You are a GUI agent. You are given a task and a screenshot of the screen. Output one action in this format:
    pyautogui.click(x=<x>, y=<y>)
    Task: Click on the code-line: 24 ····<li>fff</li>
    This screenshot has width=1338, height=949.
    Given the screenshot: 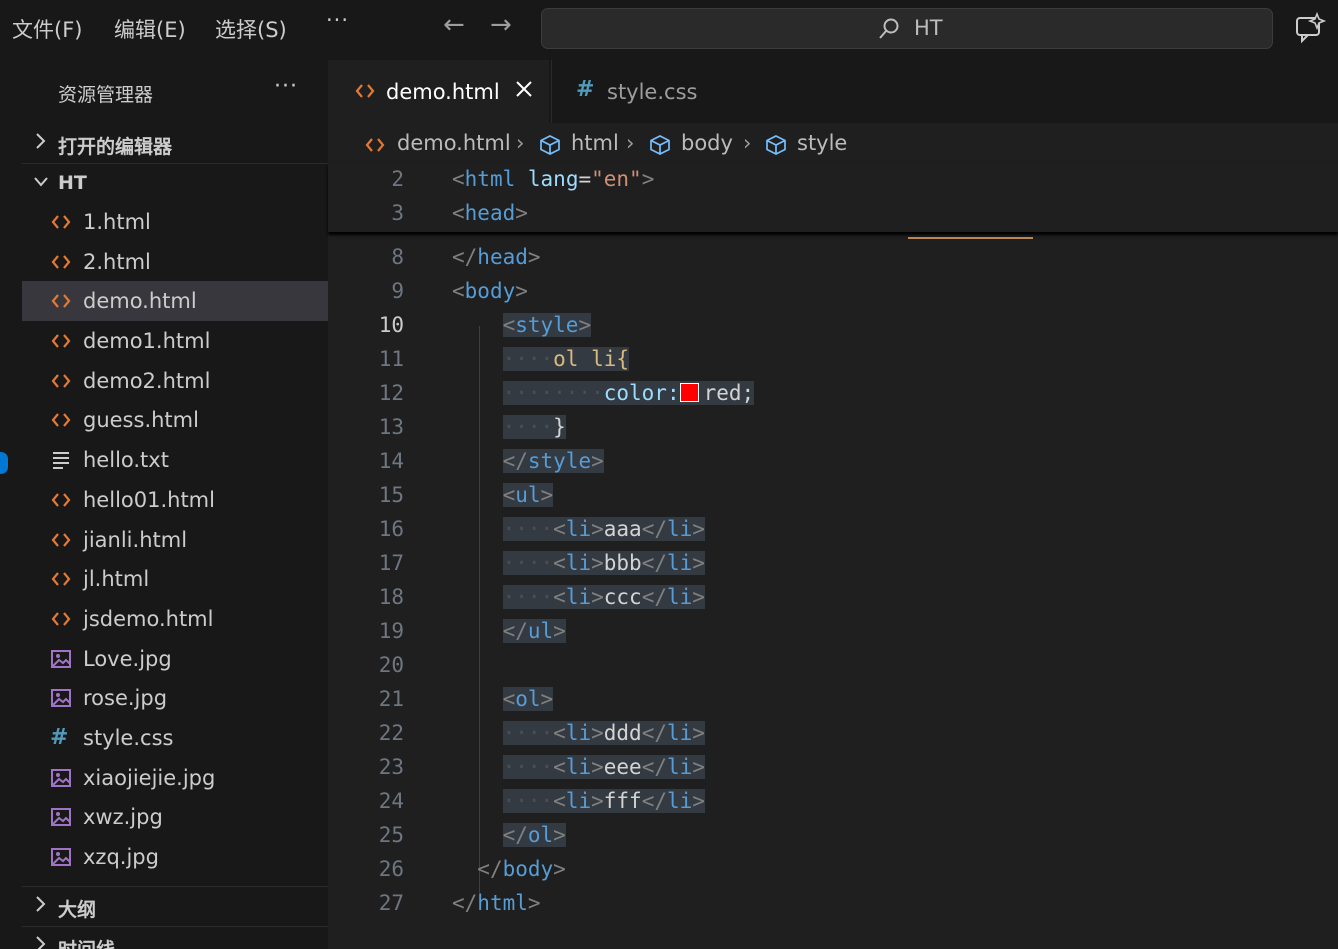 What is the action you would take?
    pyautogui.click(x=833, y=802)
    